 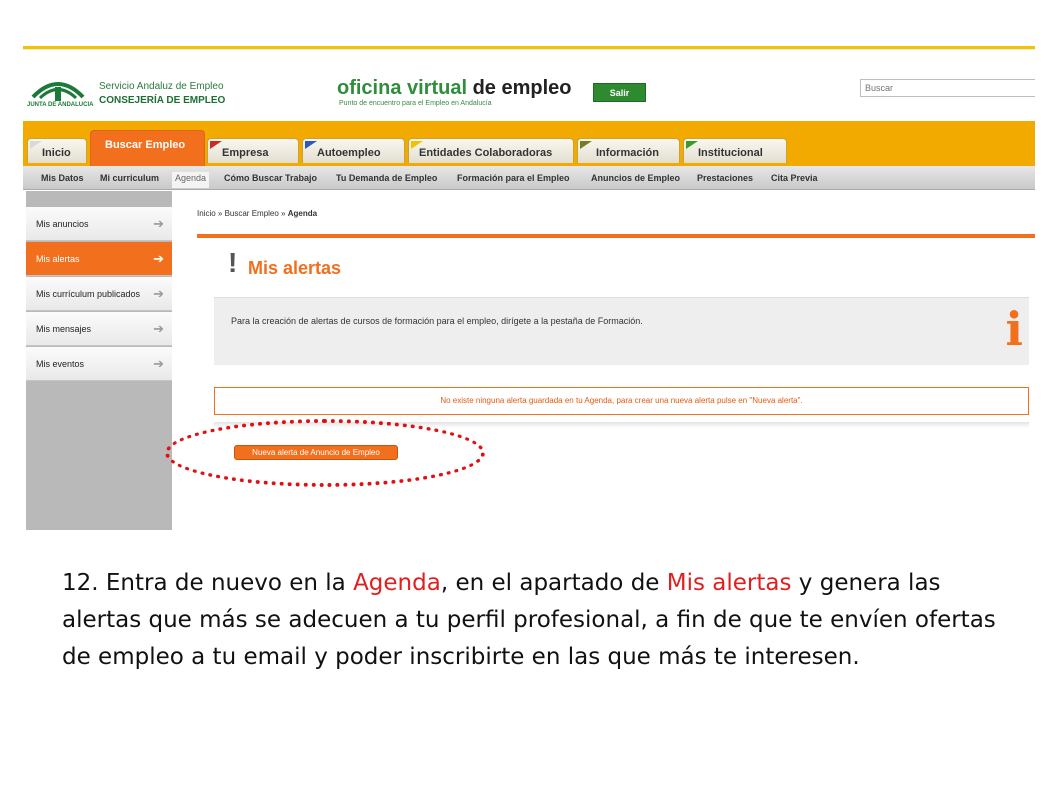 I want to click on tab-label: Autoempleo, so click(x=349, y=153).